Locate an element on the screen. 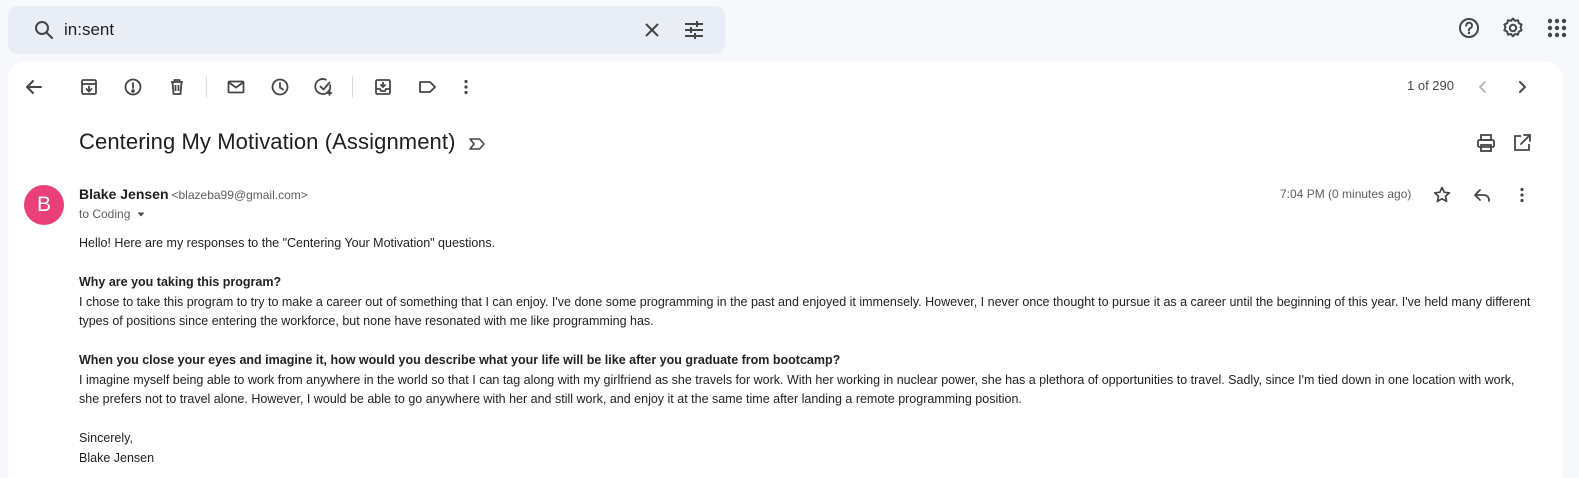 The height and width of the screenshot is (478, 1579). important-marker-icon is located at coordinates (477, 144).